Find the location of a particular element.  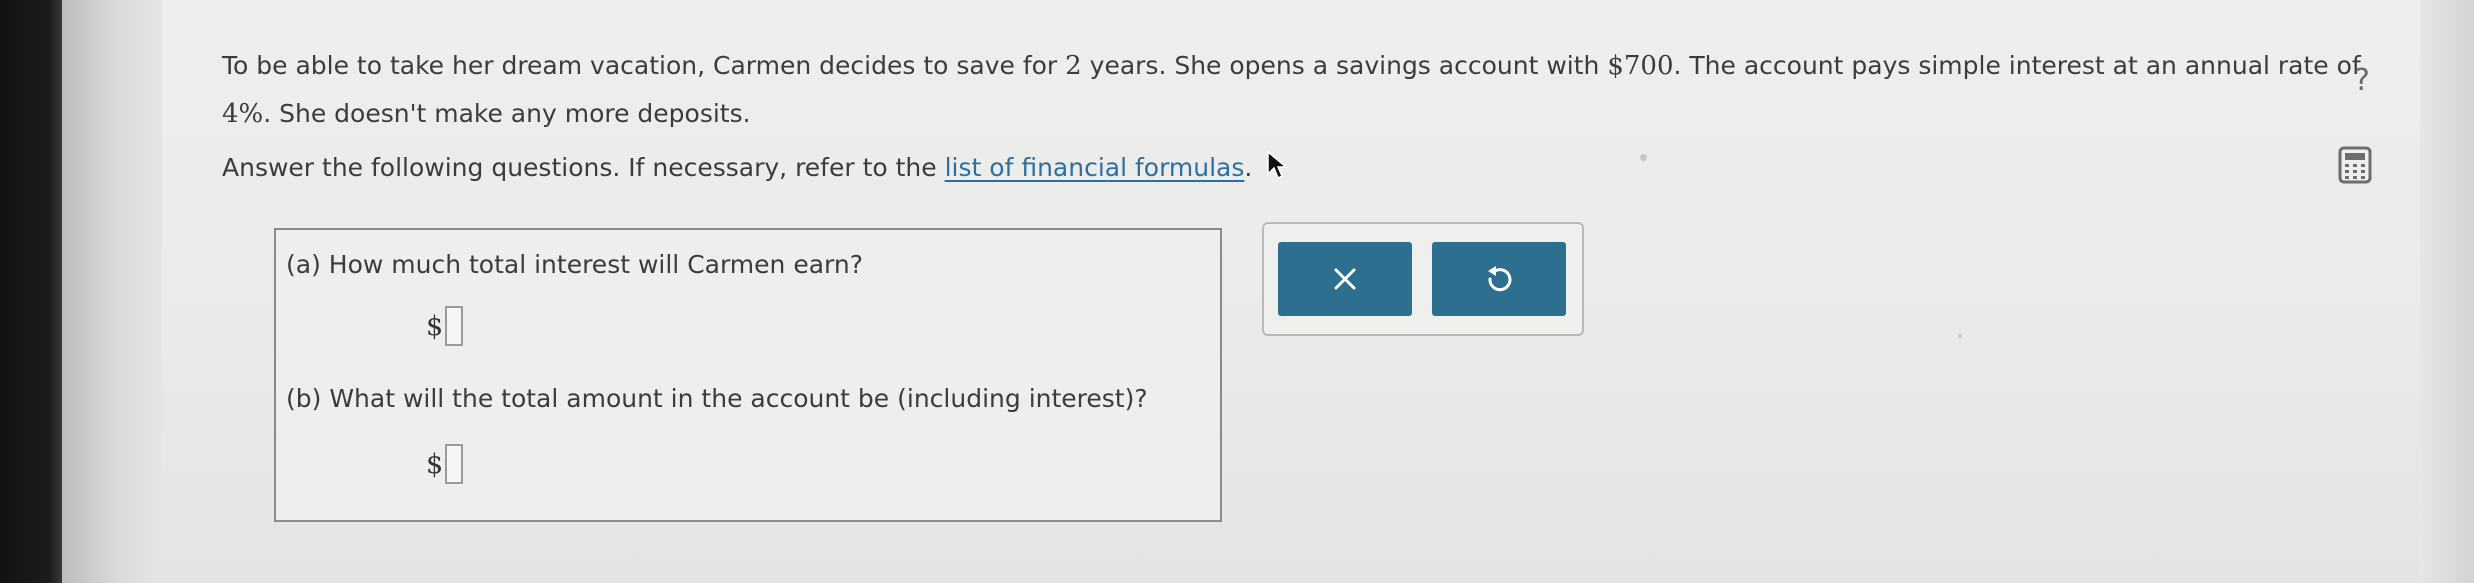

problem-text-2: years. She opens a savings account with is located at coordinates (1344, 65).